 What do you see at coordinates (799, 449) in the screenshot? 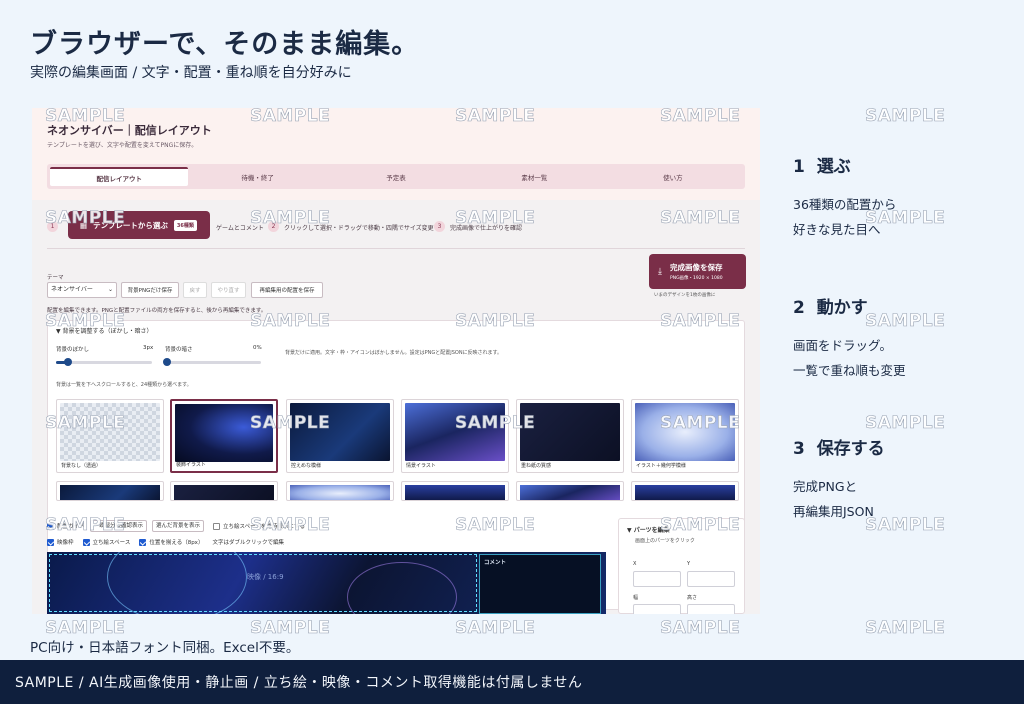
I see `side-step-3-num: 3` at bounding box center [799, 449].